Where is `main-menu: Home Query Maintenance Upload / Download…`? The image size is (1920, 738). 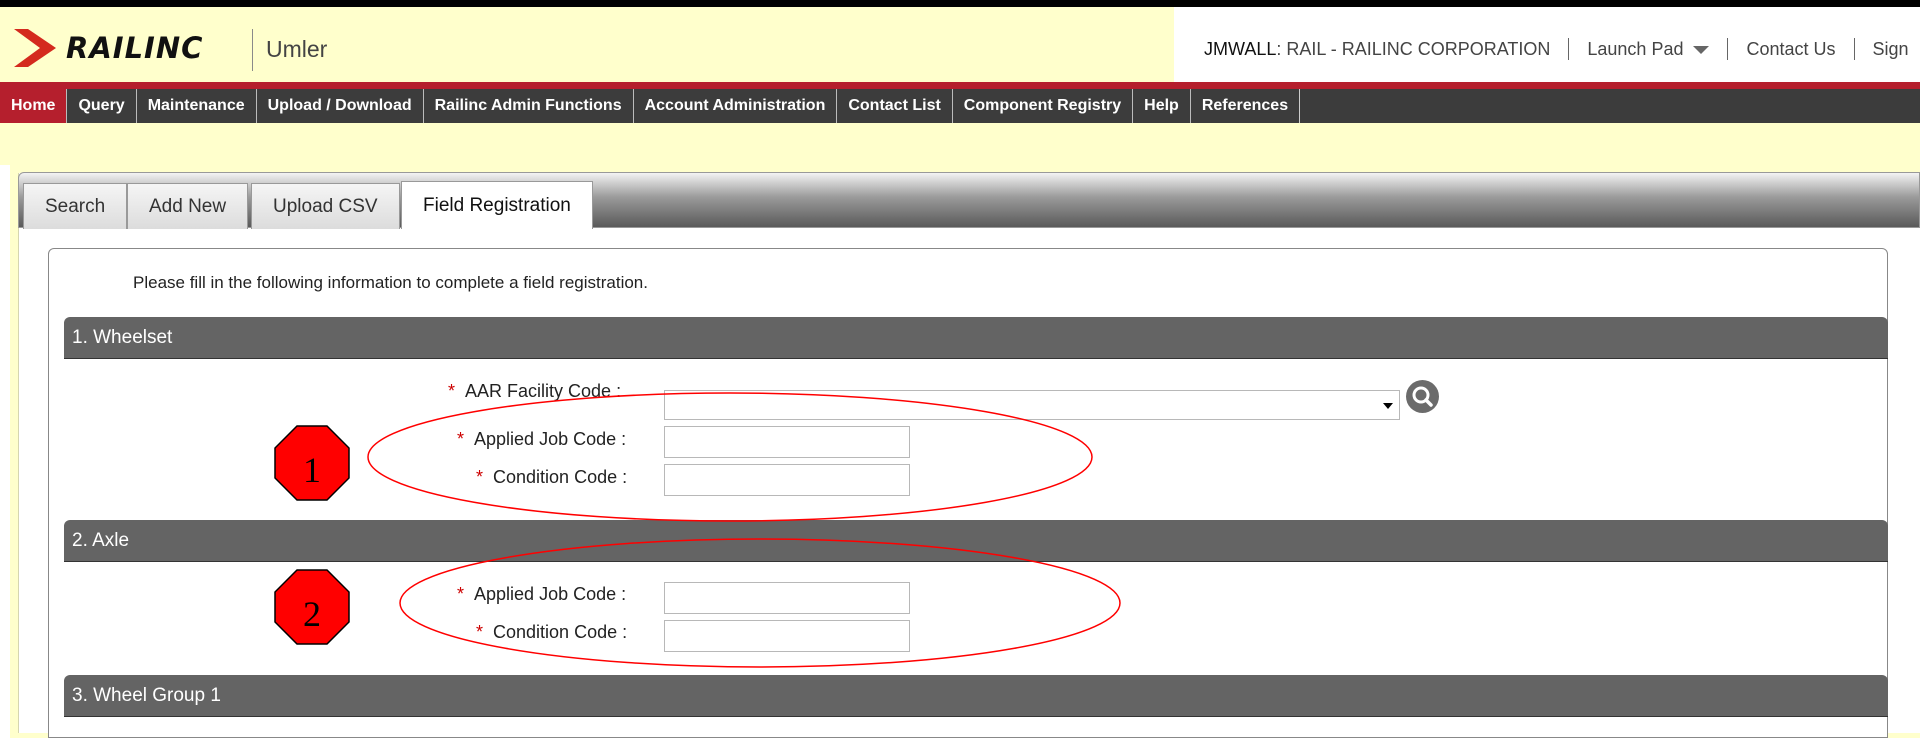
main-menu: Home Query Maintenance Upload / Download… is located at coordinates (960, 106).